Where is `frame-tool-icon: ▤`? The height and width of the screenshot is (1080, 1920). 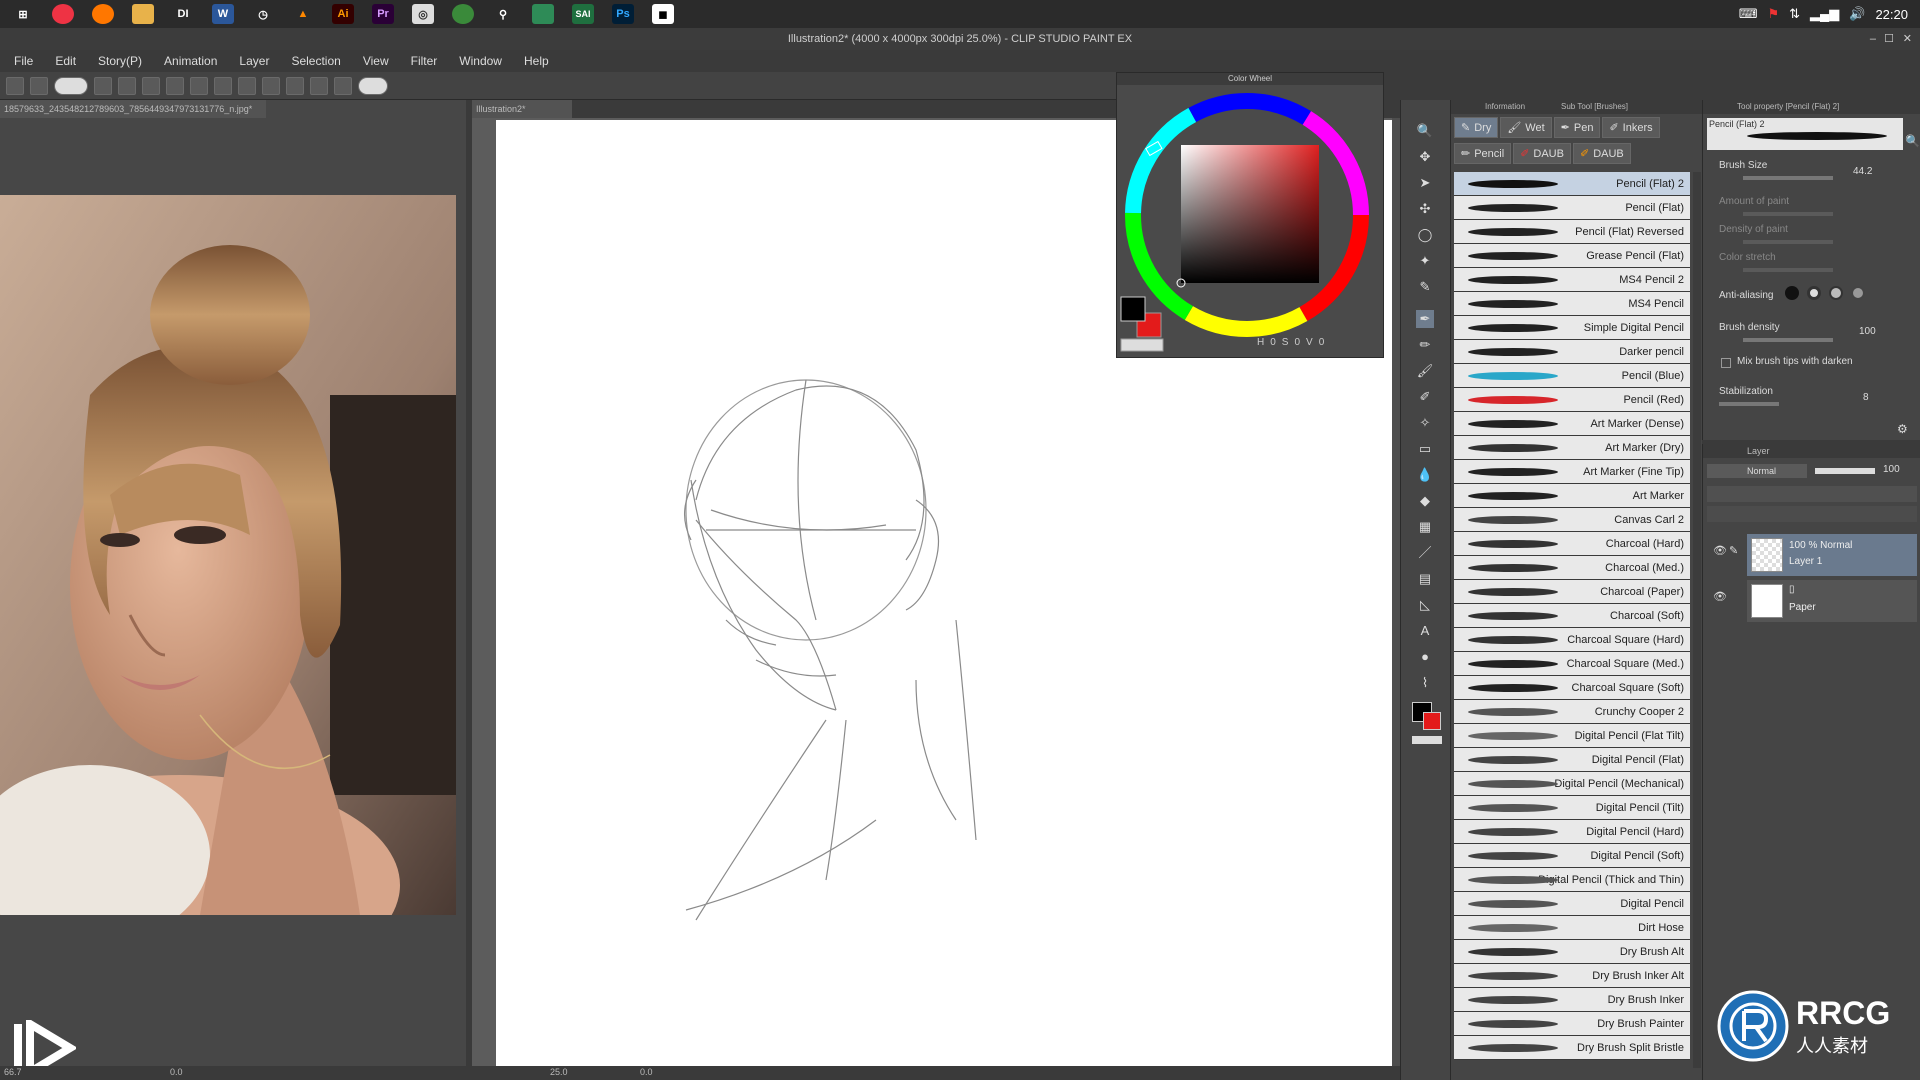 frame-tool-icon: ▤ is located at coordinates (1425, 579).